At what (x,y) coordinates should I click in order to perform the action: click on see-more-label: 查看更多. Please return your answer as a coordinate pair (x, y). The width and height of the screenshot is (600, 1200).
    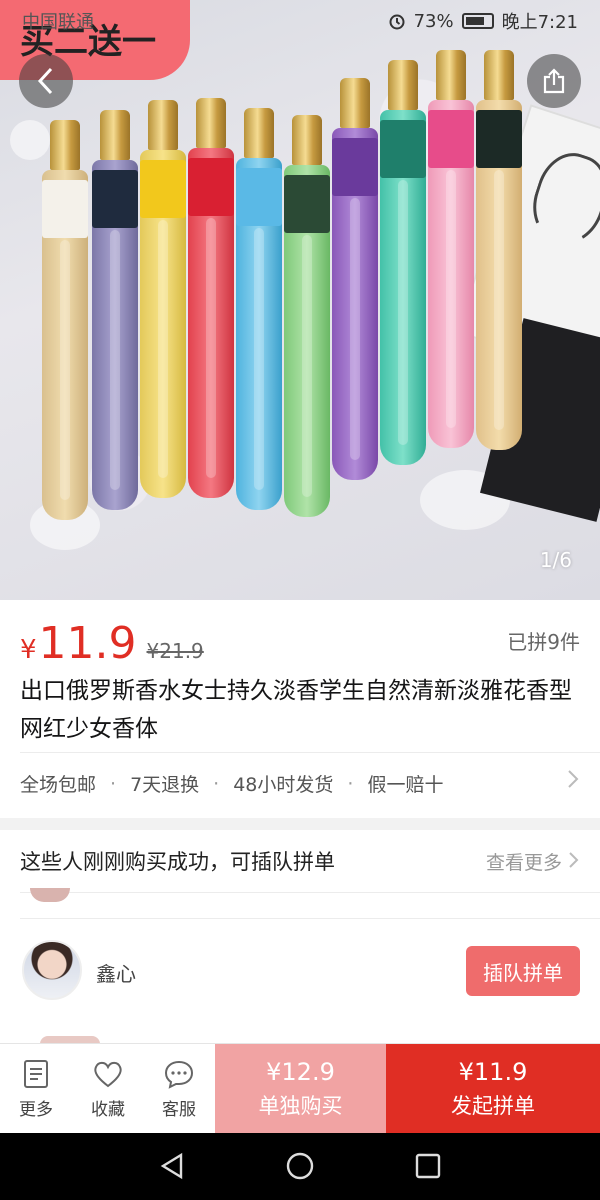
    Looking at the image, I should click on (523, 863).